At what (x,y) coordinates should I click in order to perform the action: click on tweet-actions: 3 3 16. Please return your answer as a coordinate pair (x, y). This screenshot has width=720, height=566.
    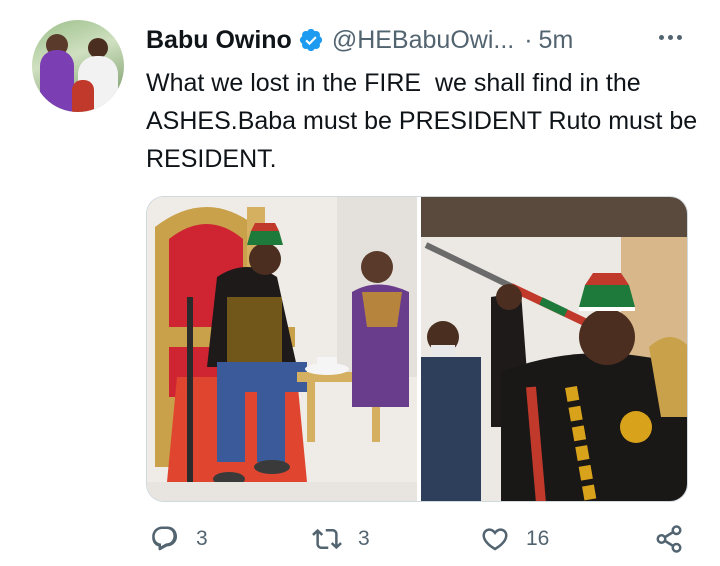
    Looking at the image, I should click on (360, 545).